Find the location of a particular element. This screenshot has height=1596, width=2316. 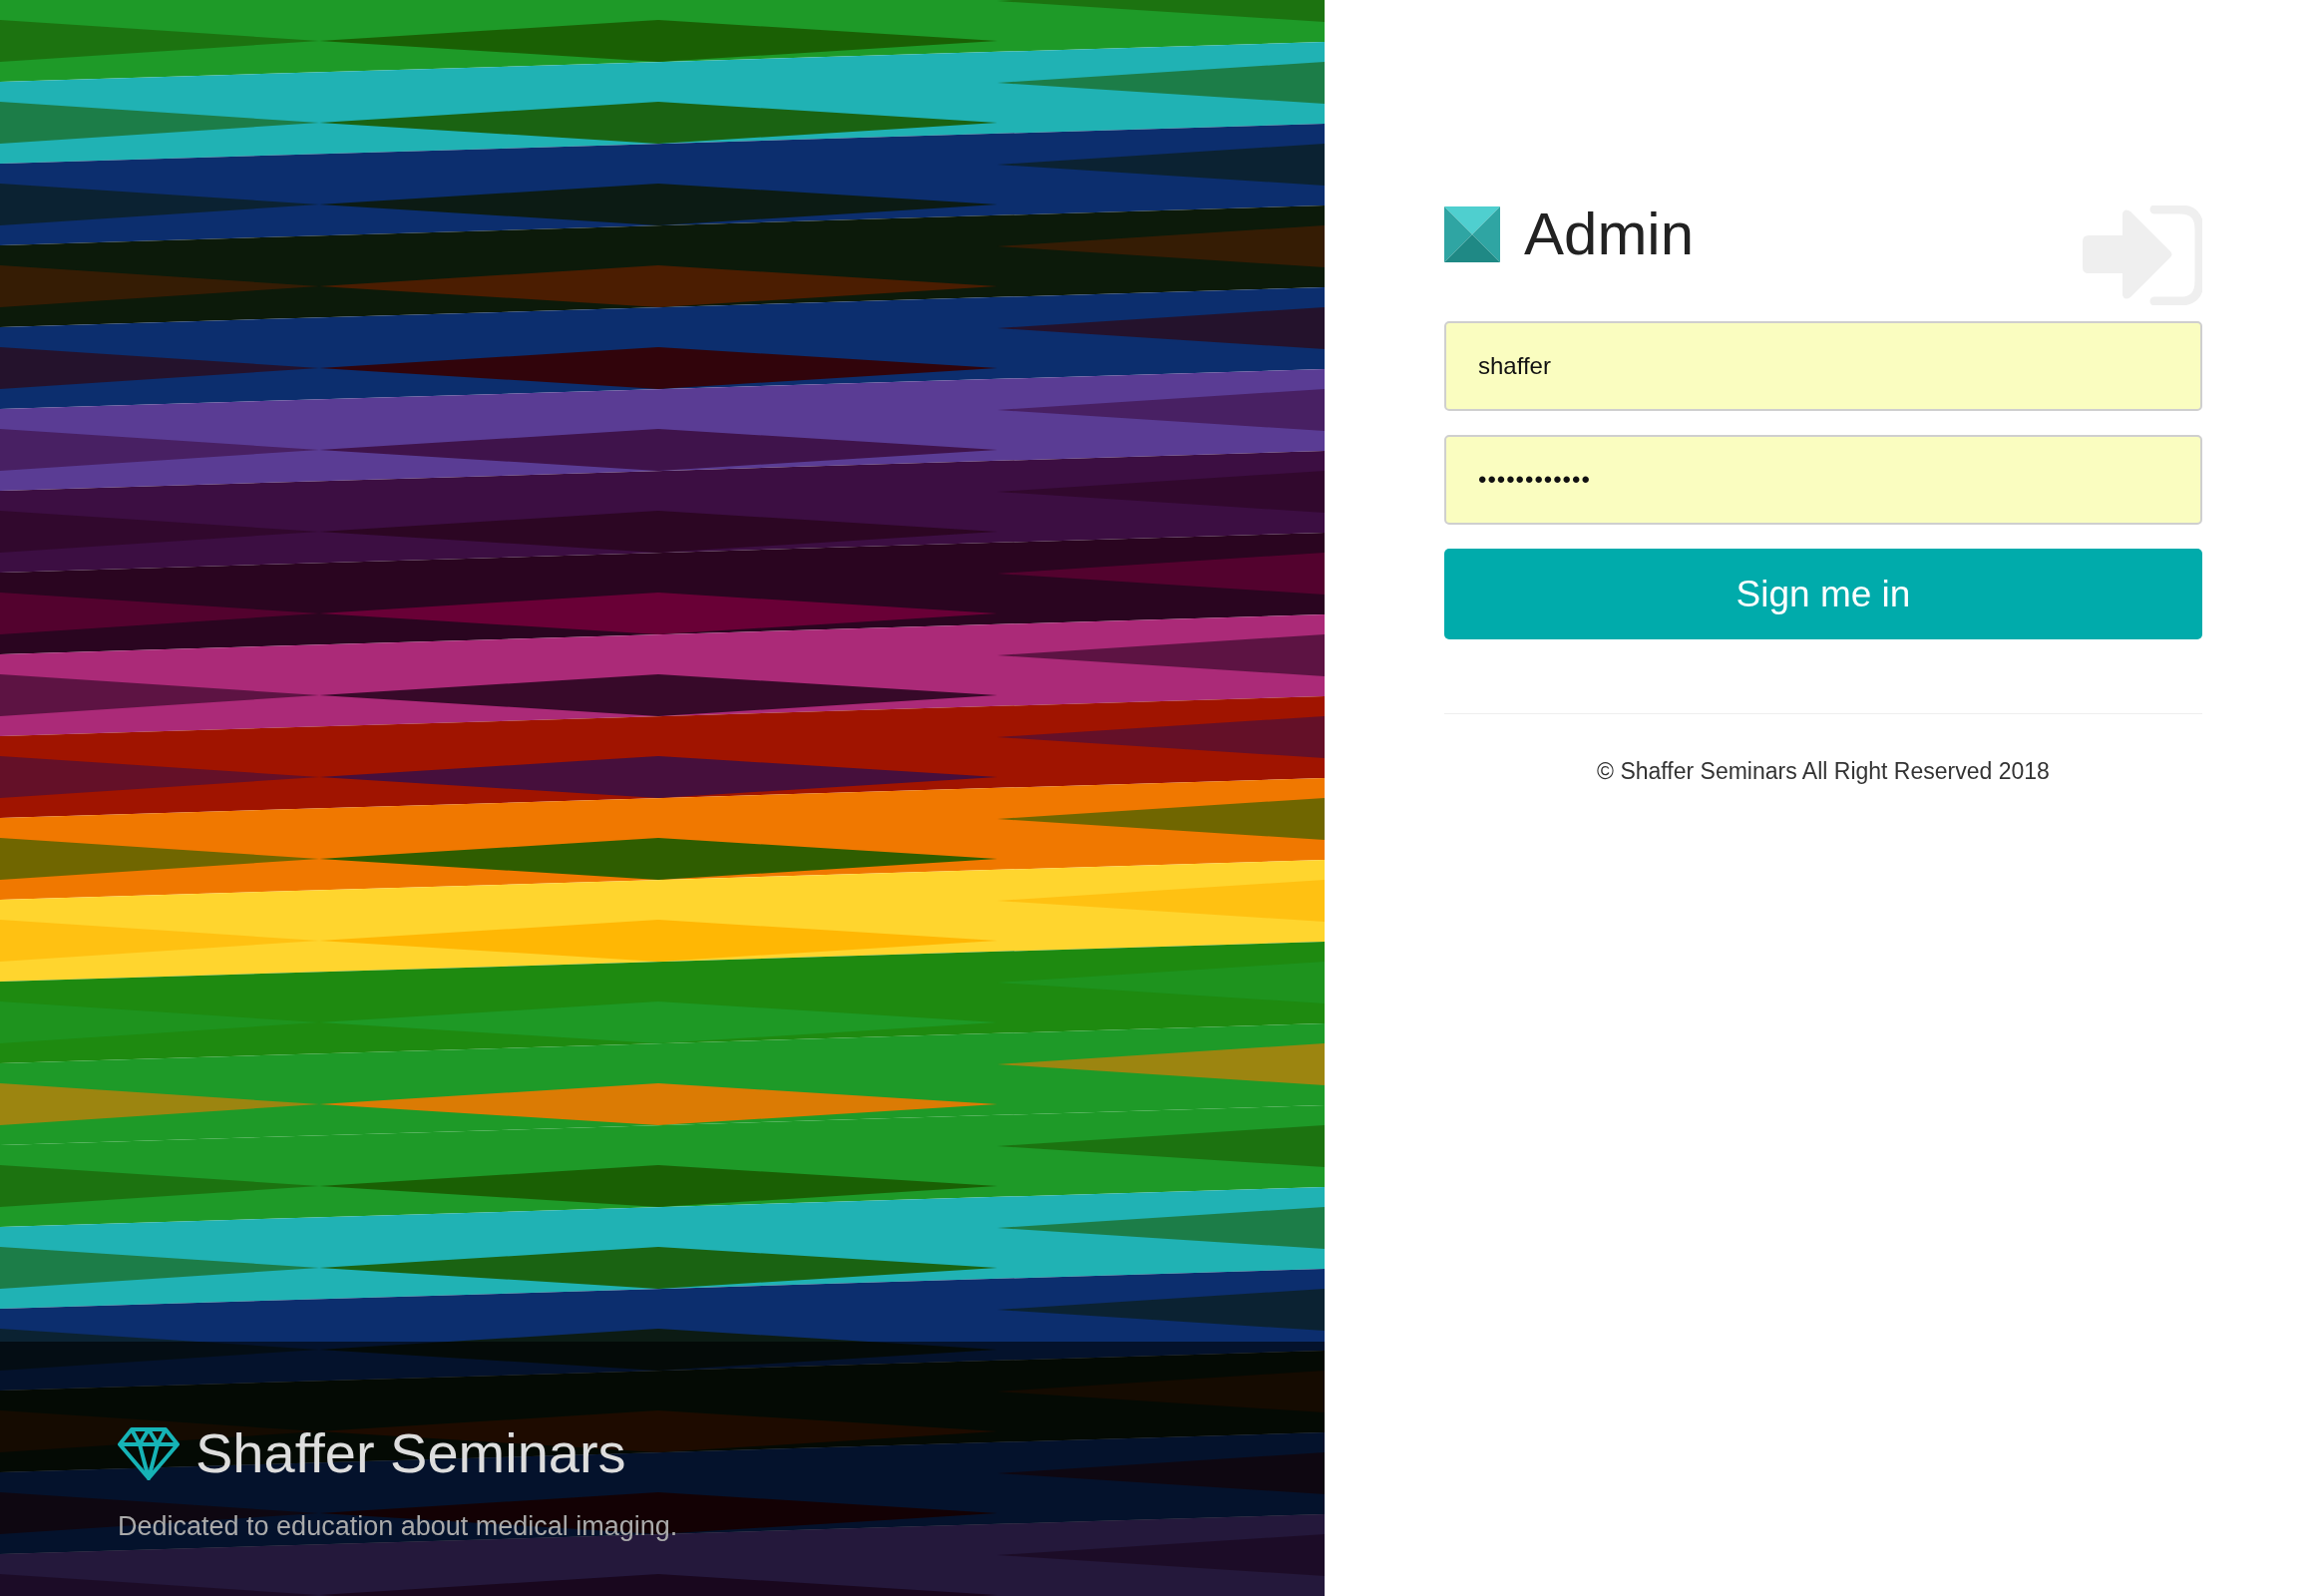

diamond-icon is located at coordinates (149, 1452).